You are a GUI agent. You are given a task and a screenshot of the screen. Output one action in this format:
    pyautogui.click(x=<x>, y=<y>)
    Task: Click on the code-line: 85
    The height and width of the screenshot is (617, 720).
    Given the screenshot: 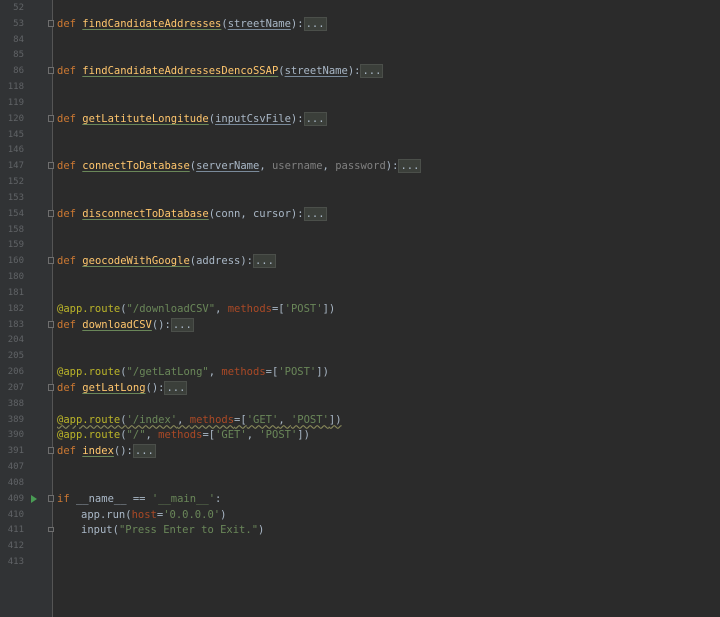 What is the action you would take?
    pyautogui.click(x=360, y=55)
    